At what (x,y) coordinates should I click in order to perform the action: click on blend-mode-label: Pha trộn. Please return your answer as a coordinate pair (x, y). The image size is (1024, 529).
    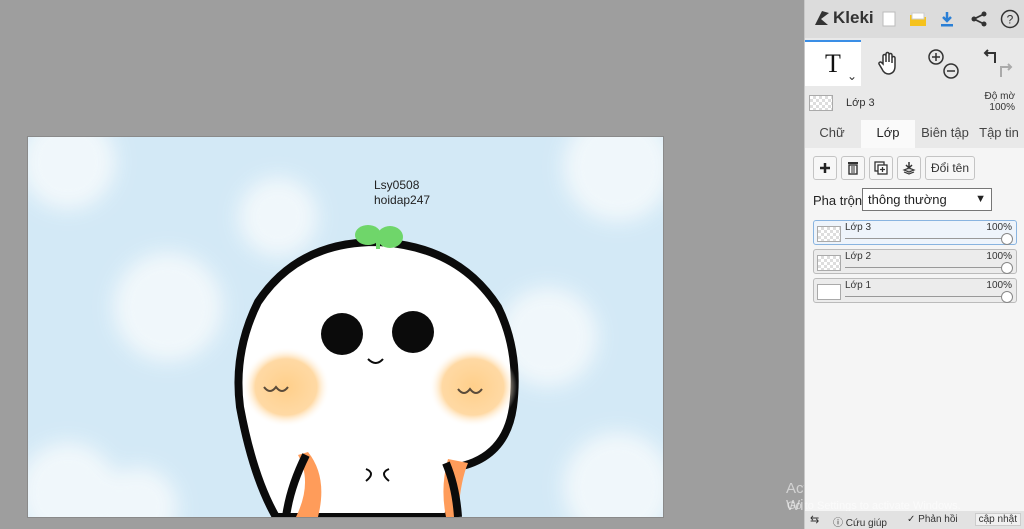
    Looking at the image, I should click on (838, 200).